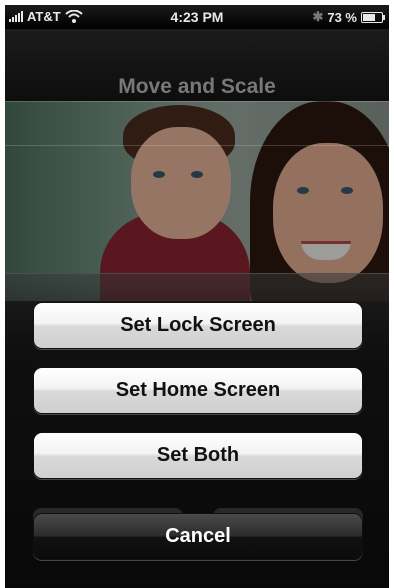 The height and width of the screenshot is (588, 394). What do you see at coordinates (198, 390) in the screenshot?
I see `set-home-screen-button: Set Home Screen` at bounding box center [198, 390].